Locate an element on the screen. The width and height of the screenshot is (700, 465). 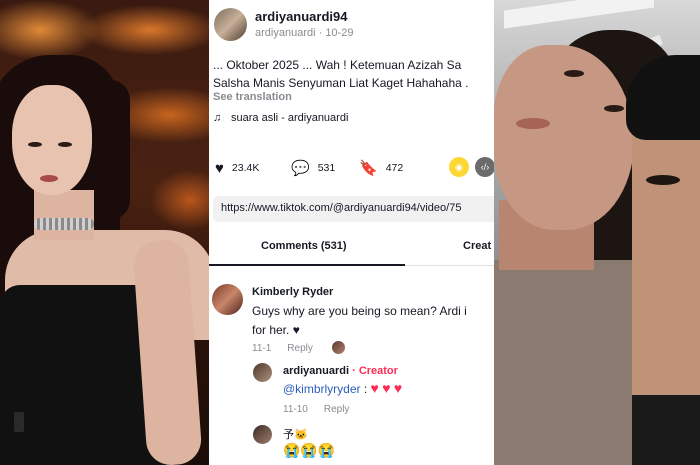
author-avatar is located at coordinates (230, 24).